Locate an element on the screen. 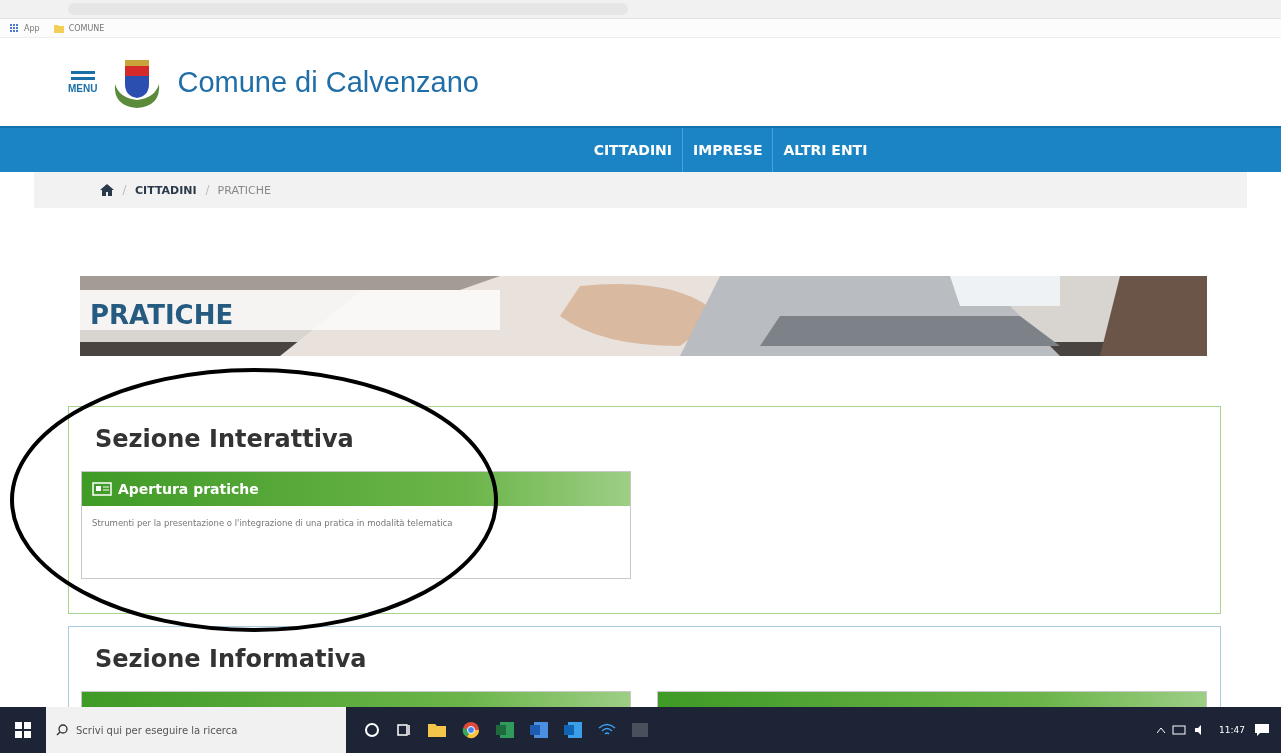 The image size is (1281, 753). section-title: Sezione Interattiva is located at coordinates (225, 439).